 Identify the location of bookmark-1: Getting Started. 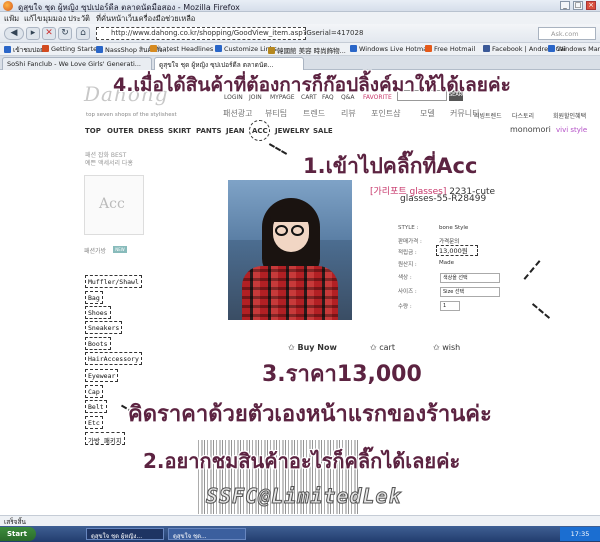
(71, 49).